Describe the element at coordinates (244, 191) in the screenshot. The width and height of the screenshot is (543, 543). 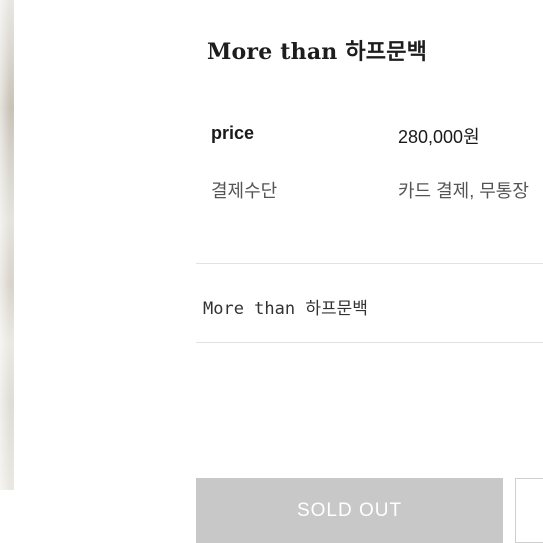
I see `payment-method-label: 결제수단` at that location.